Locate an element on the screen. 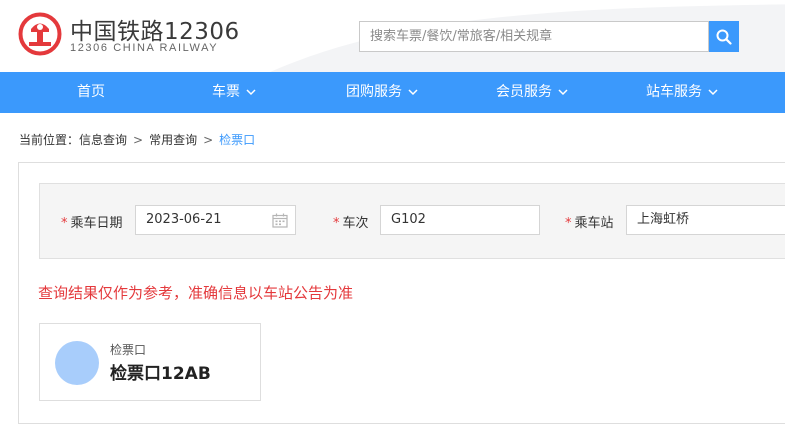 Image resolution: width=785 pixels, height=441 pixels. train-number-input: G102 is located at coordinates (460, 220).